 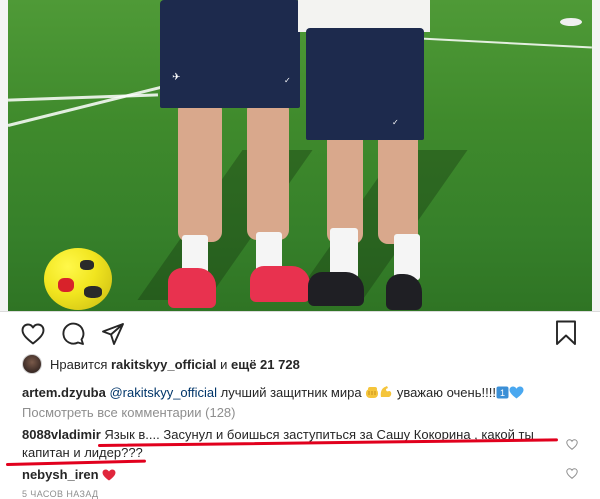 I want to click on comment-icon, so click(x=73, y=334).